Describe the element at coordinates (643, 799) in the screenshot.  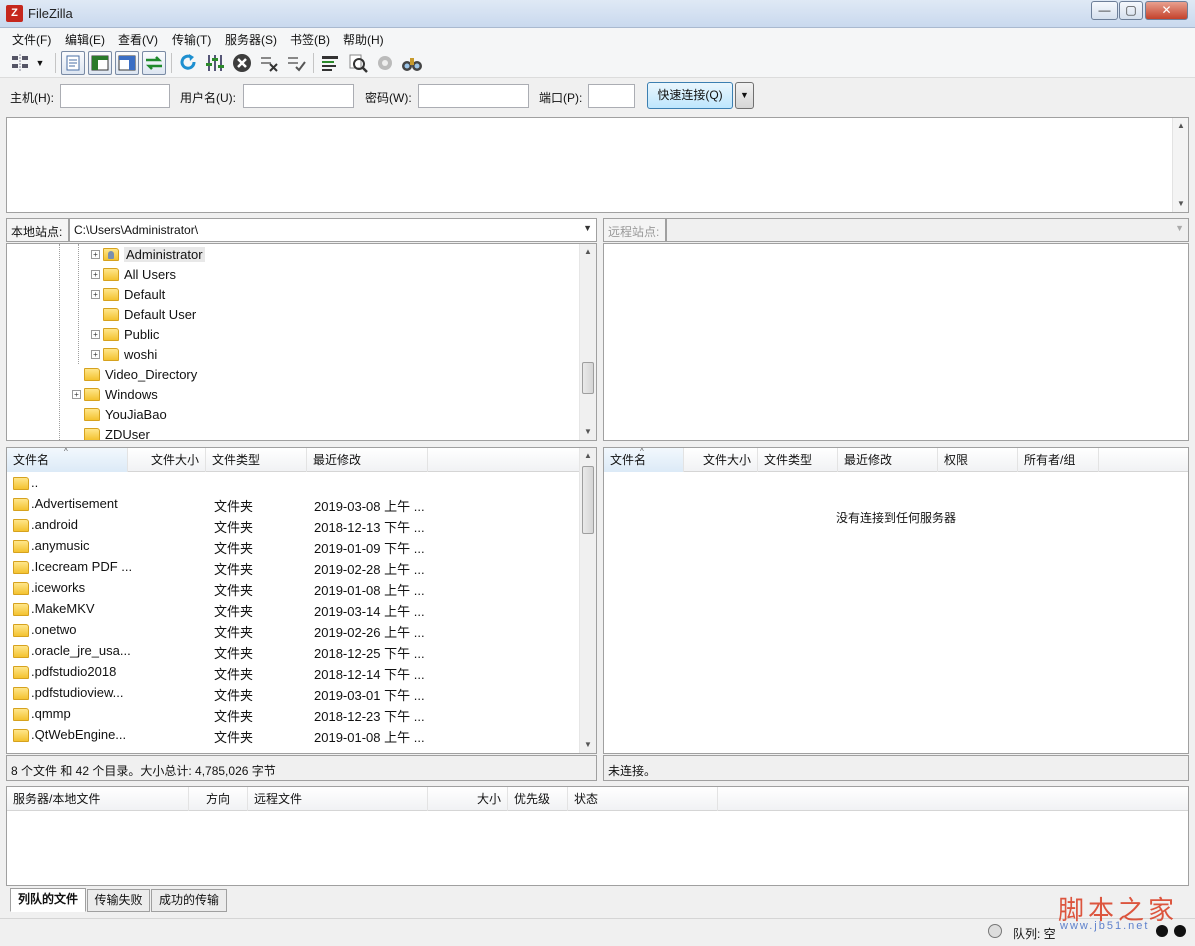
I see `column-status: 状态` at that location.